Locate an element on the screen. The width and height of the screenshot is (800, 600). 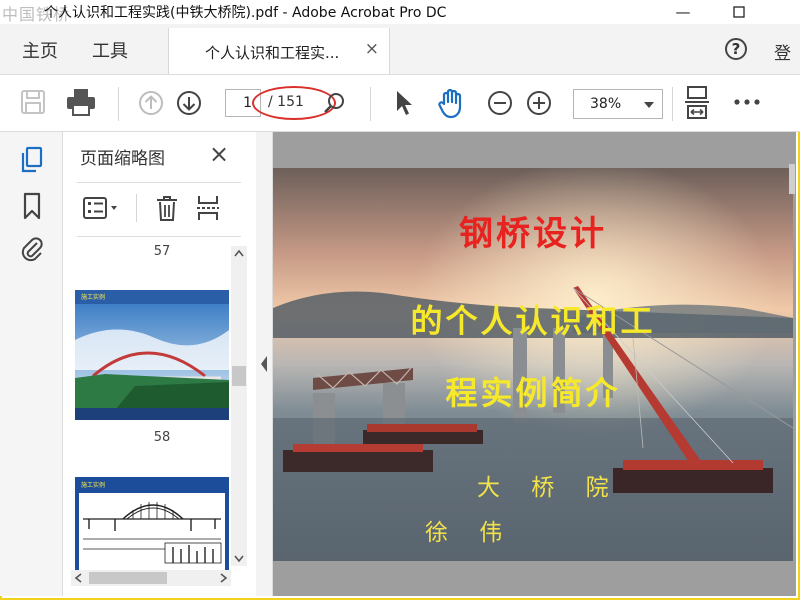
slide-title-line-2: 的个人认识和工 is located at coordinates (533, 321).